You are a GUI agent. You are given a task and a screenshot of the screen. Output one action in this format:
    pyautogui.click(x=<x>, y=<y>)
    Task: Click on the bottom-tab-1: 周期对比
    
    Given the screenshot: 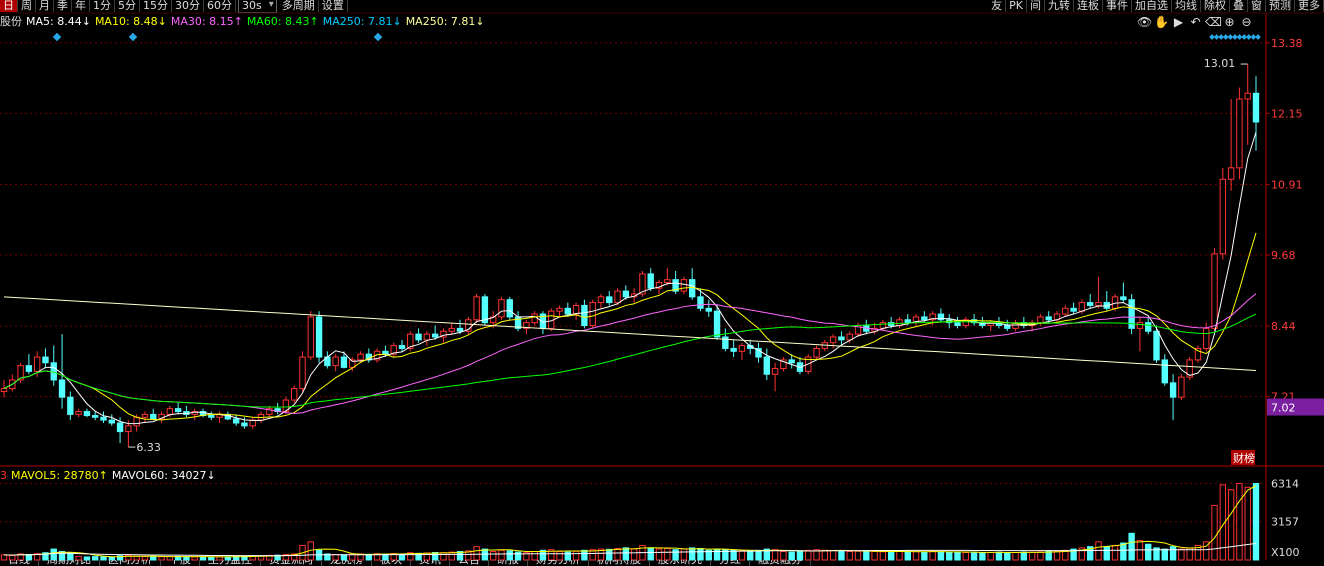 What is the action you would take?
    pyautogui.click(x=69, y=563)
    